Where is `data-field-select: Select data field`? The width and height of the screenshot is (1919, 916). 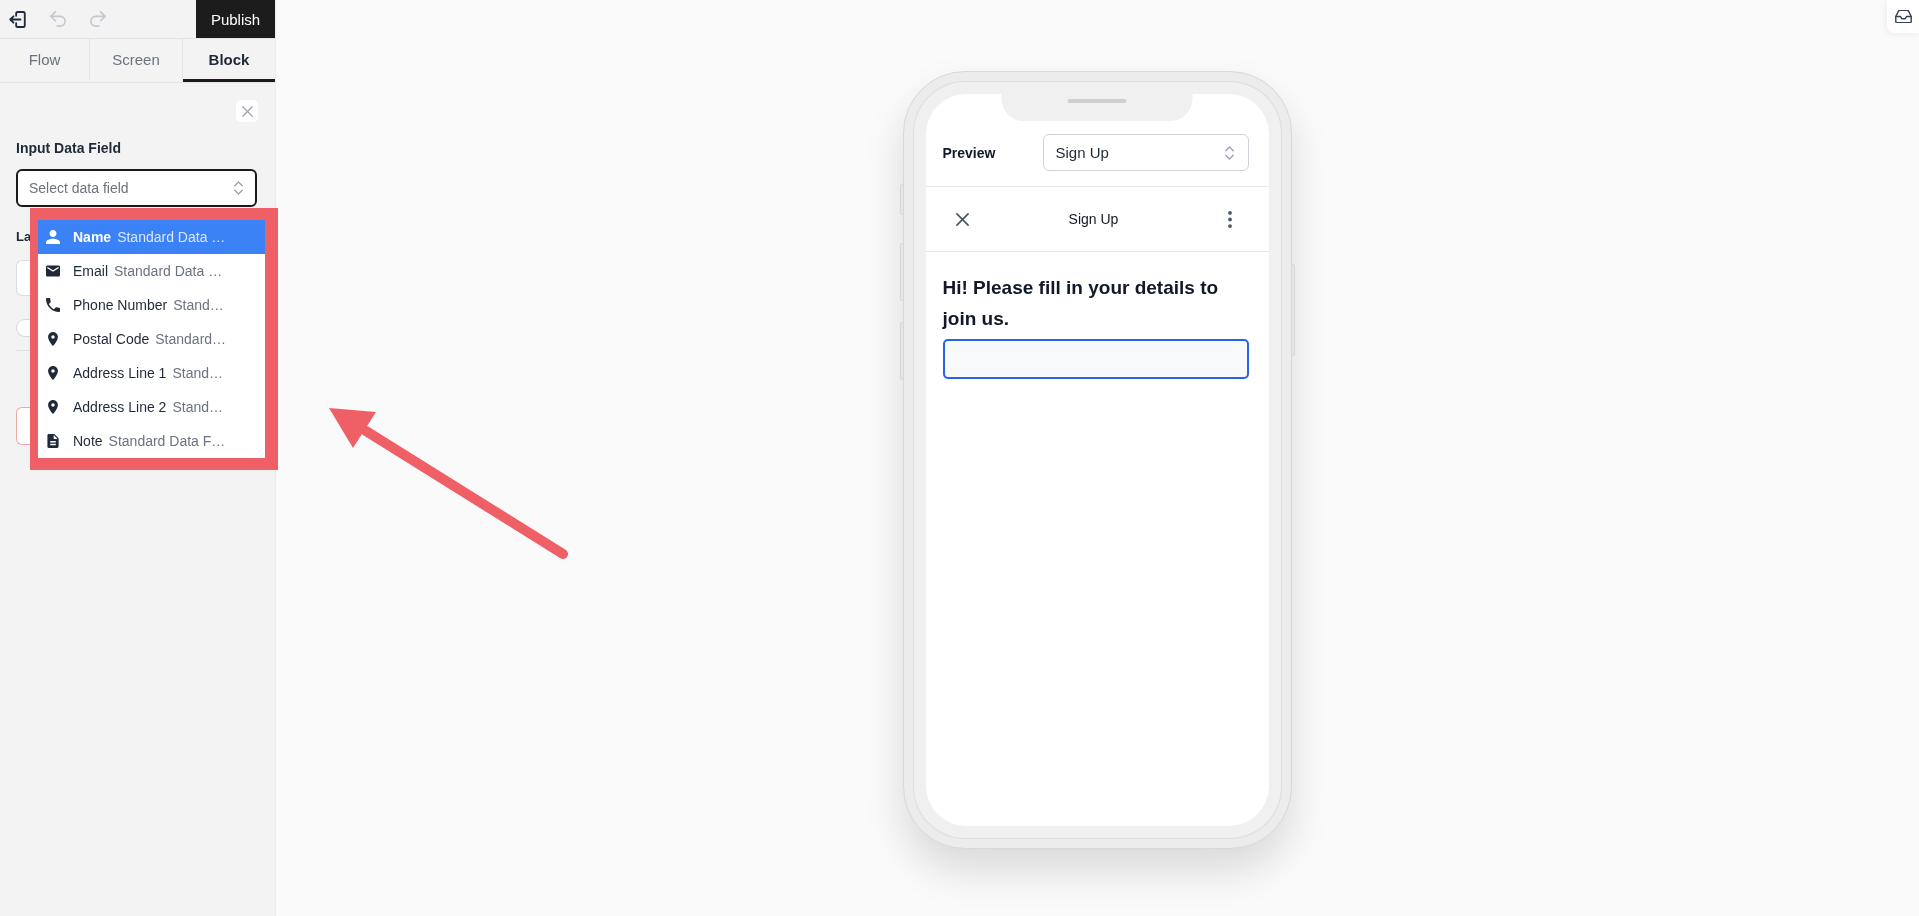
data-field-select: Select data field is located at coordinates (136, 188).